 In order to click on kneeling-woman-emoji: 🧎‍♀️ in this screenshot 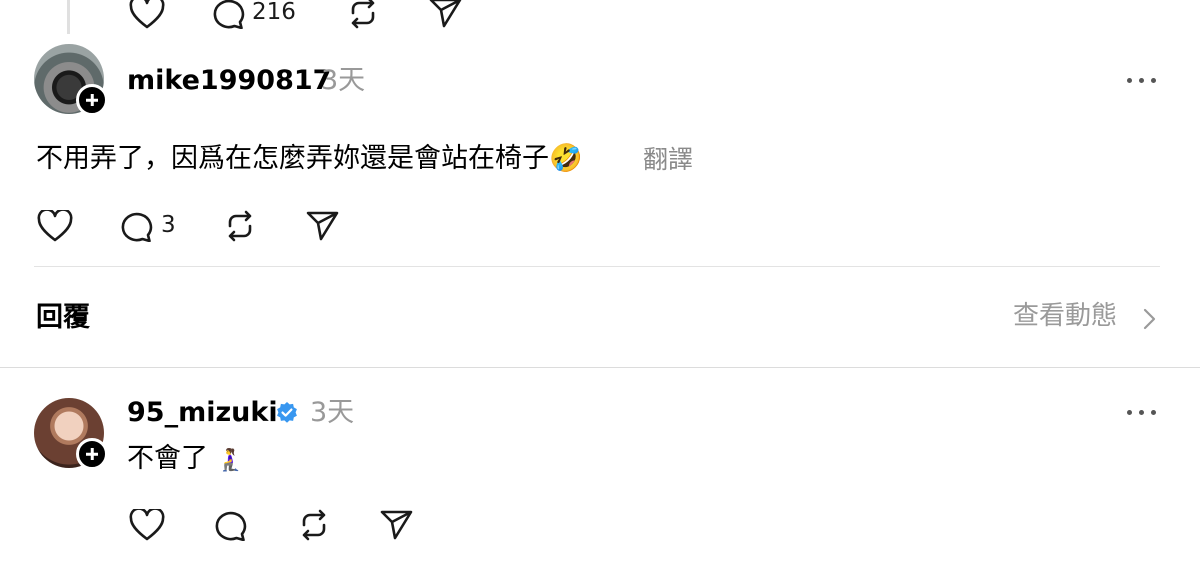, I will do `click(230, 460)`.